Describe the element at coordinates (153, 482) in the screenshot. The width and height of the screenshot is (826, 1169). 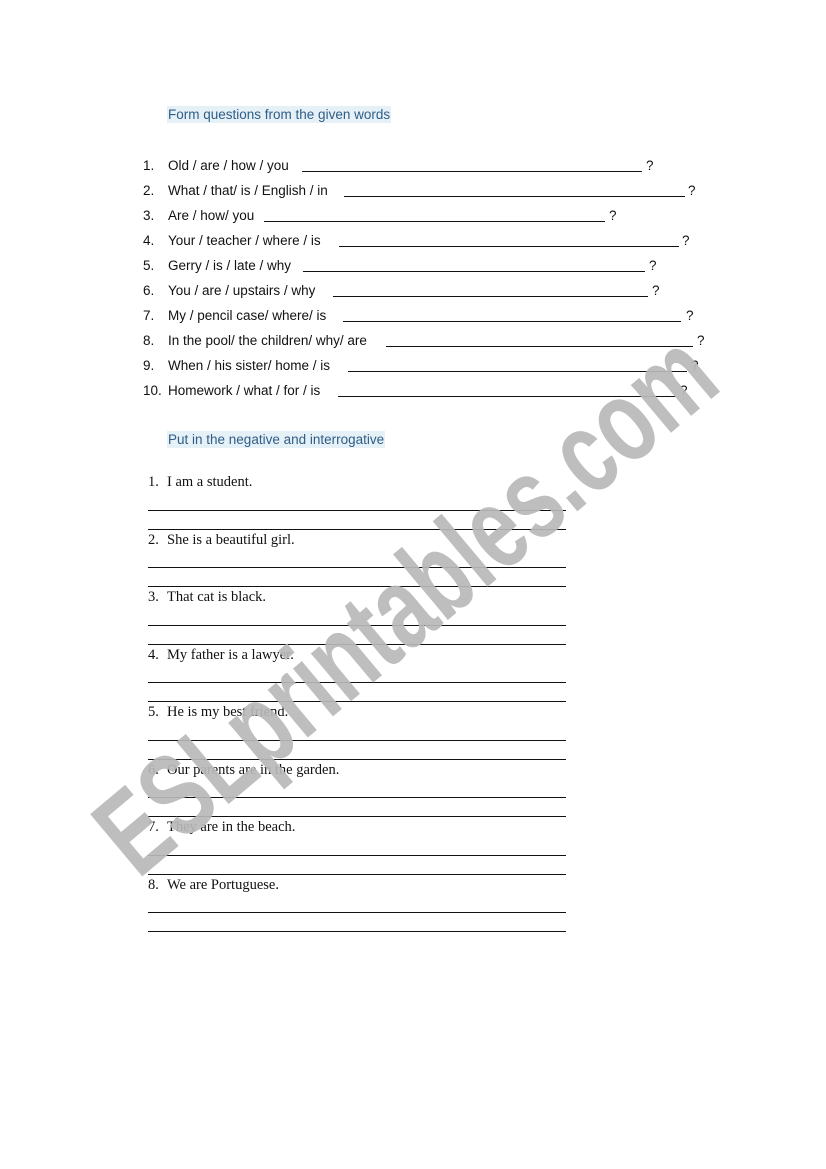
I see `sentence-number: 1.` at that location.